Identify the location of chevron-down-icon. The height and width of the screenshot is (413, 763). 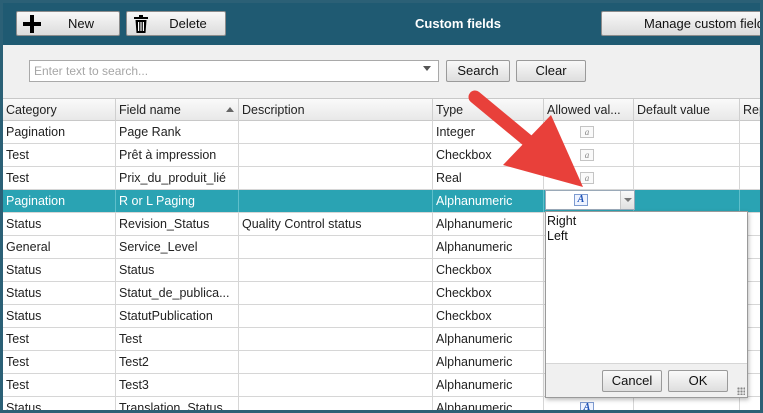
(627, 200).